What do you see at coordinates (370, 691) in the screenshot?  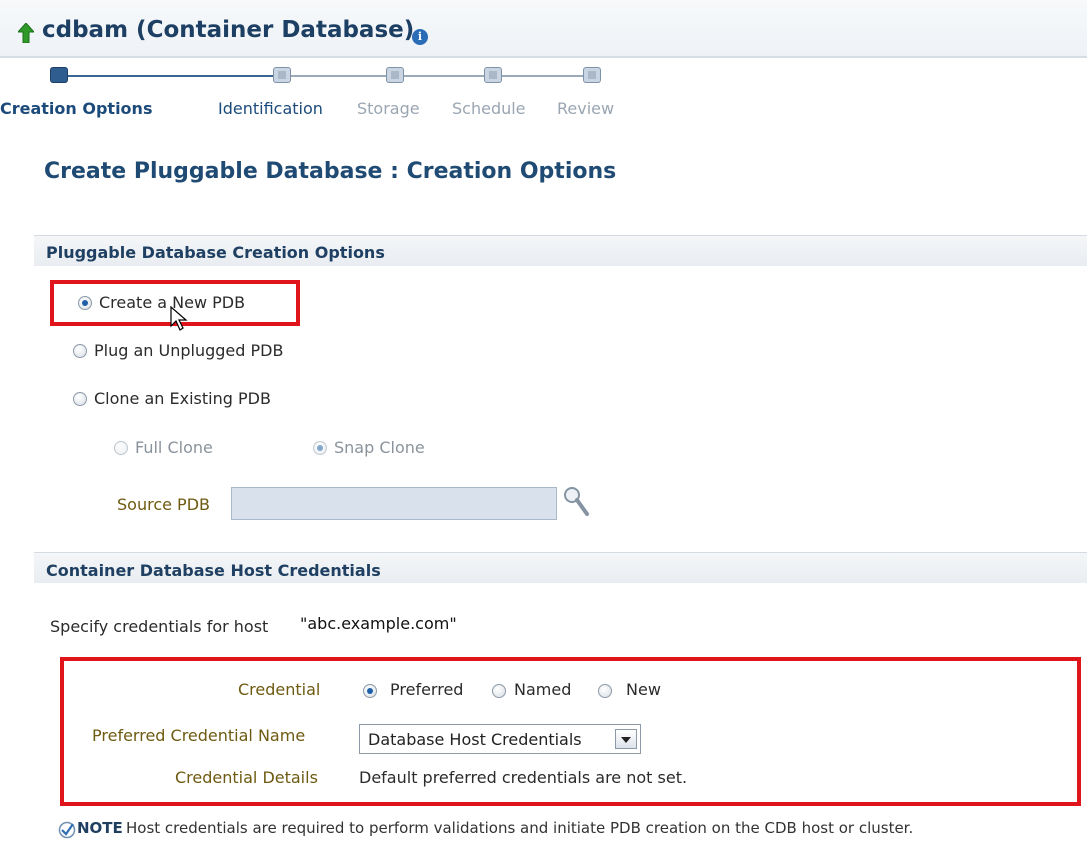 I see `credential-preferred-radio` at bounding box center [370, 691].